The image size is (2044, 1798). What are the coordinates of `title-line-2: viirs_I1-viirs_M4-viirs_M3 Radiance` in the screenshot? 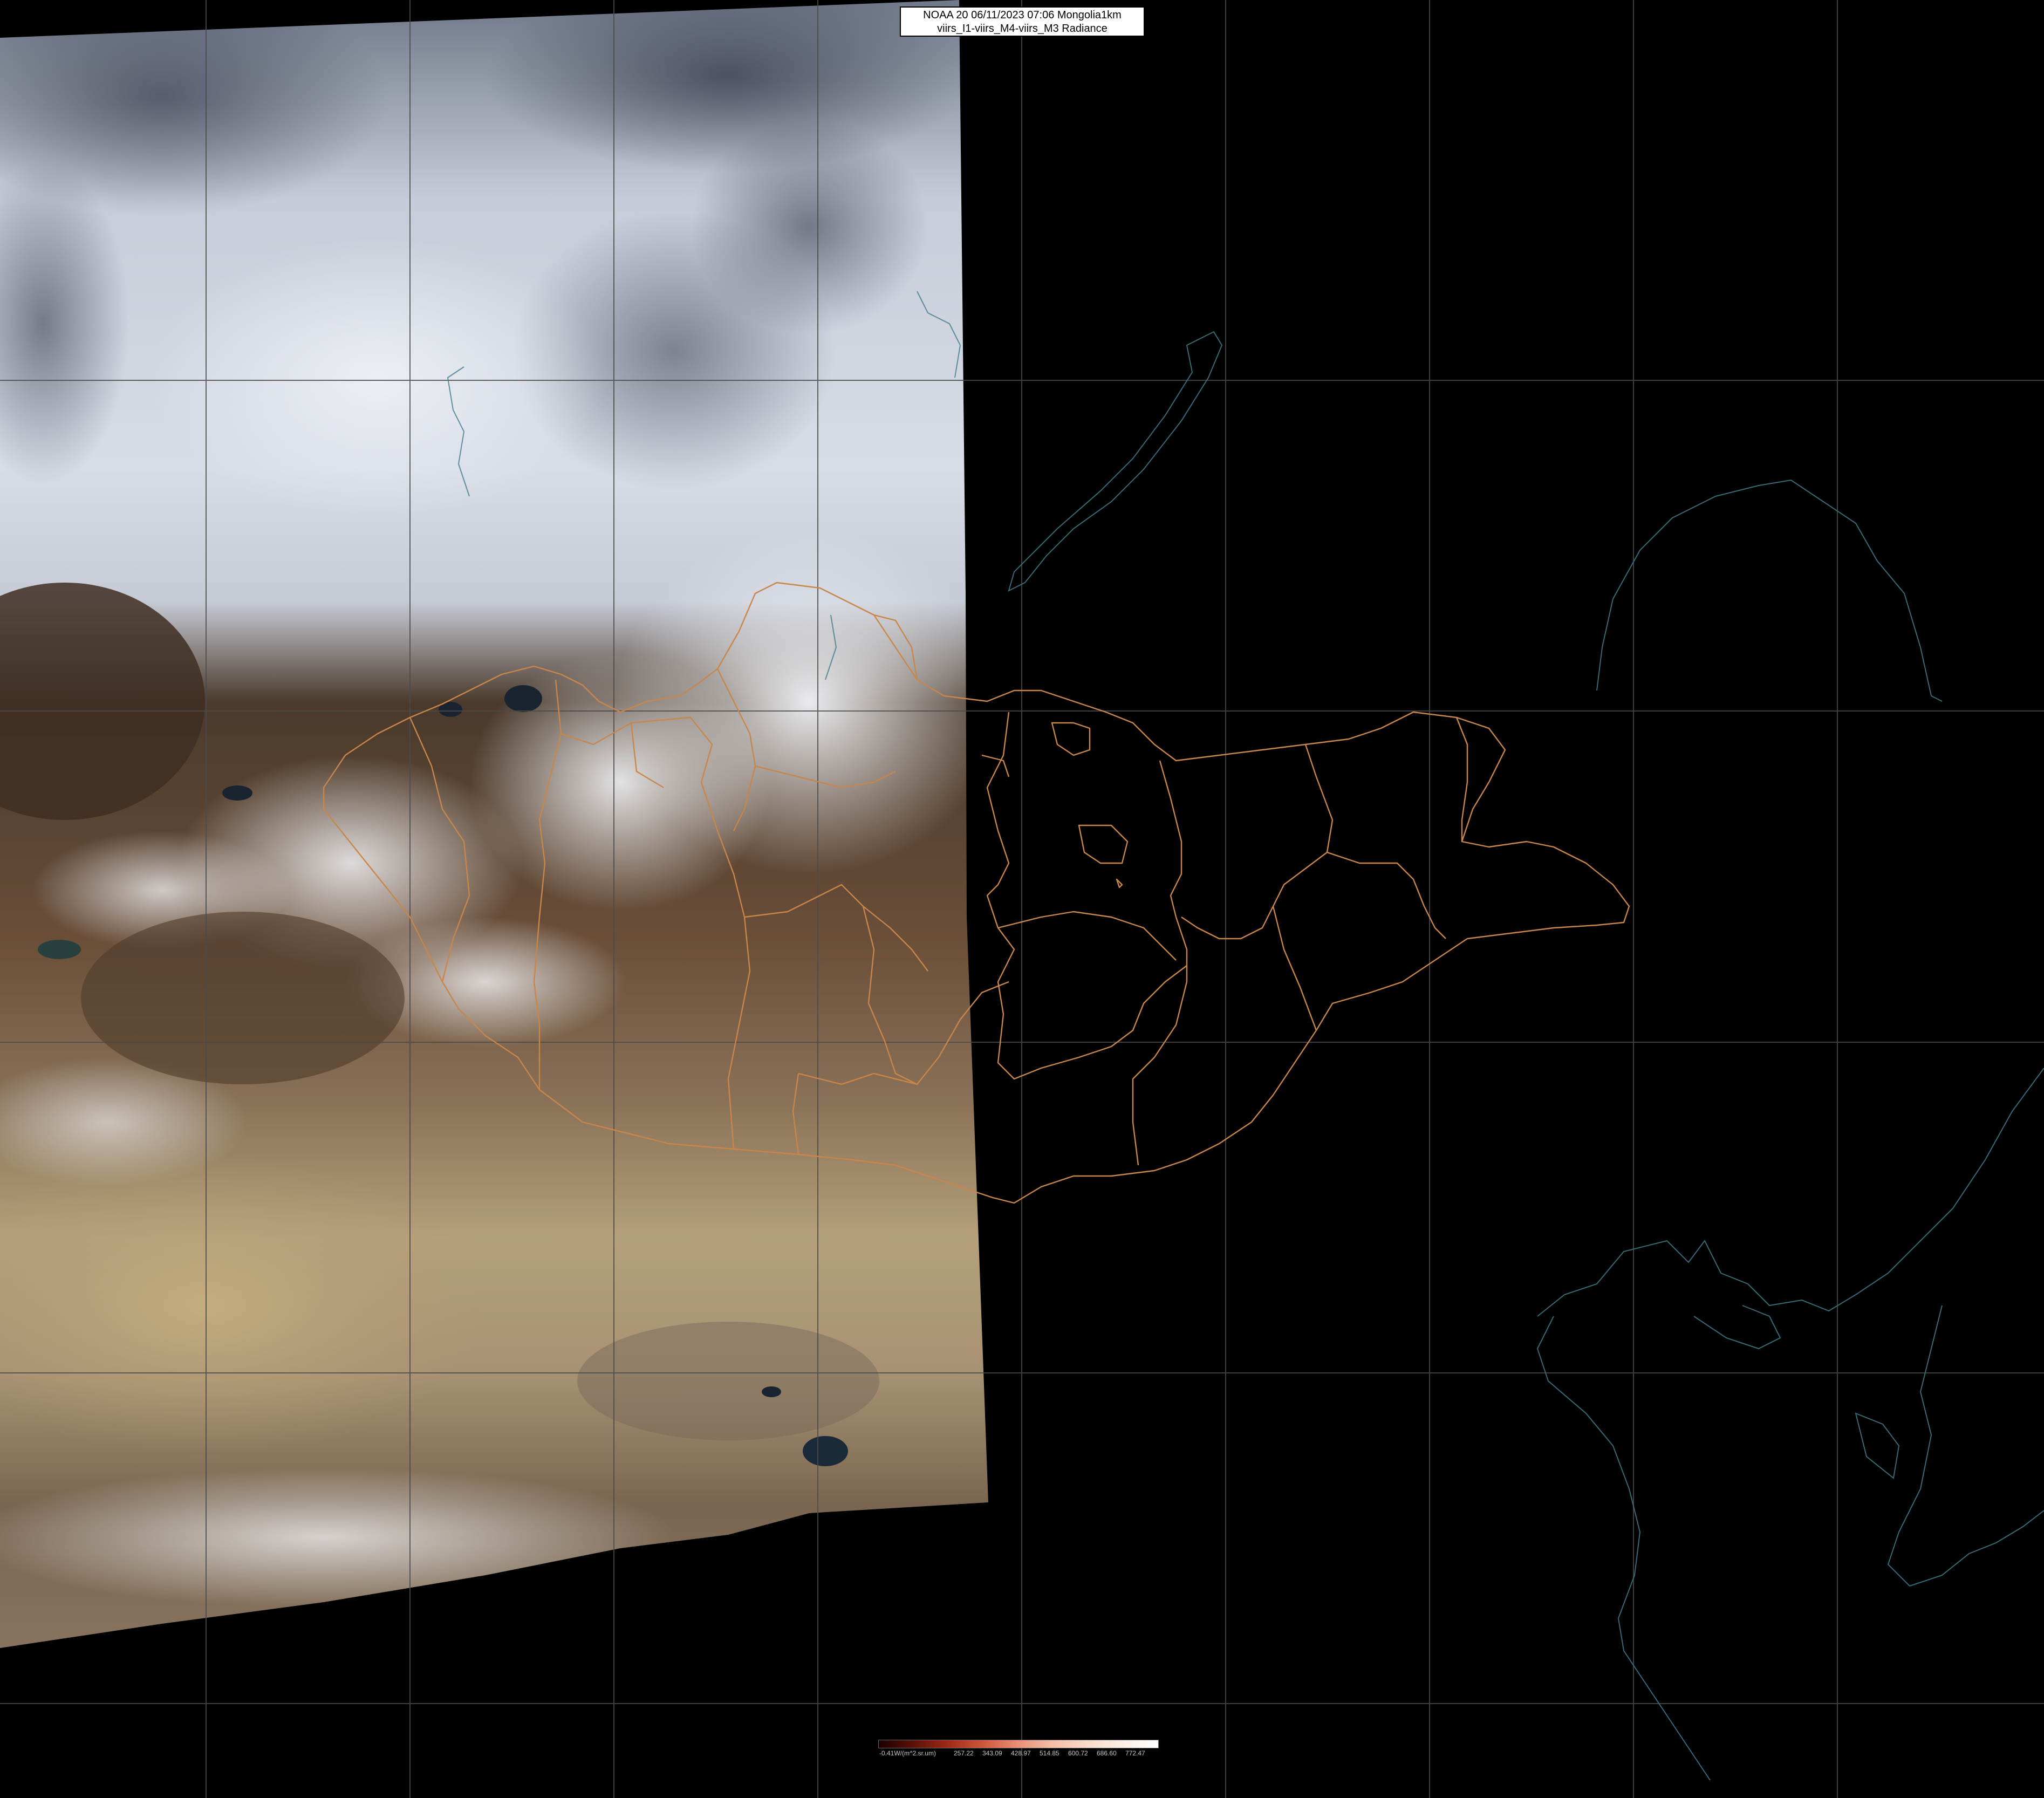 It's located at (1022, 29).